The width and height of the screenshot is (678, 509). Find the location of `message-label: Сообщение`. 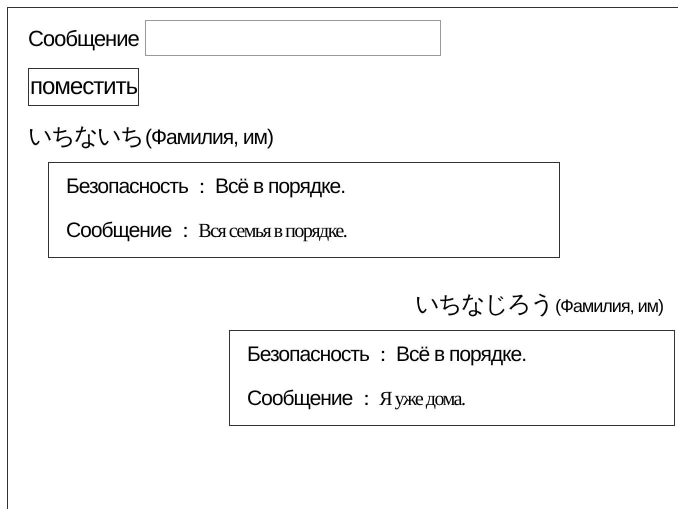

message-label: Сообщение is located at coordinates (83, 38).